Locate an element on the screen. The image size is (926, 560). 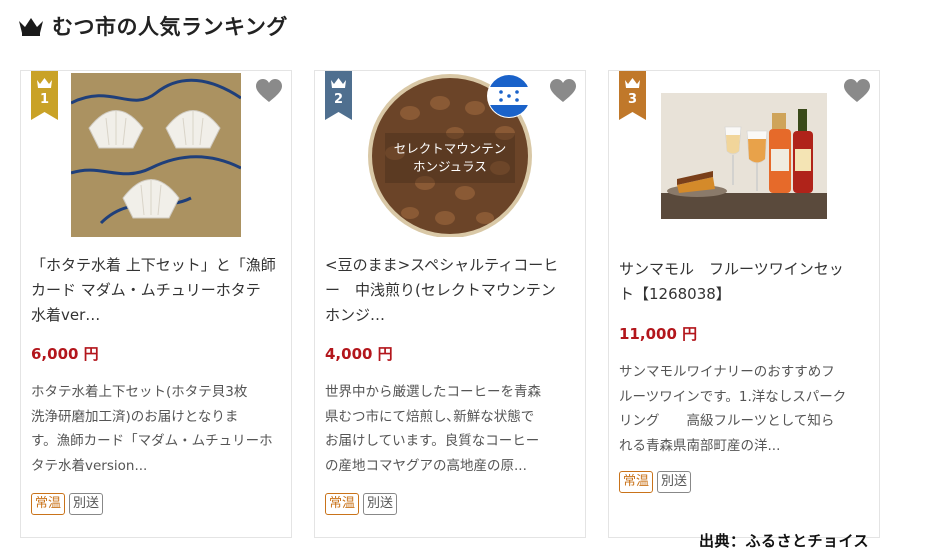
product-price: 11,000 円 is located at coordinates (658, 334).